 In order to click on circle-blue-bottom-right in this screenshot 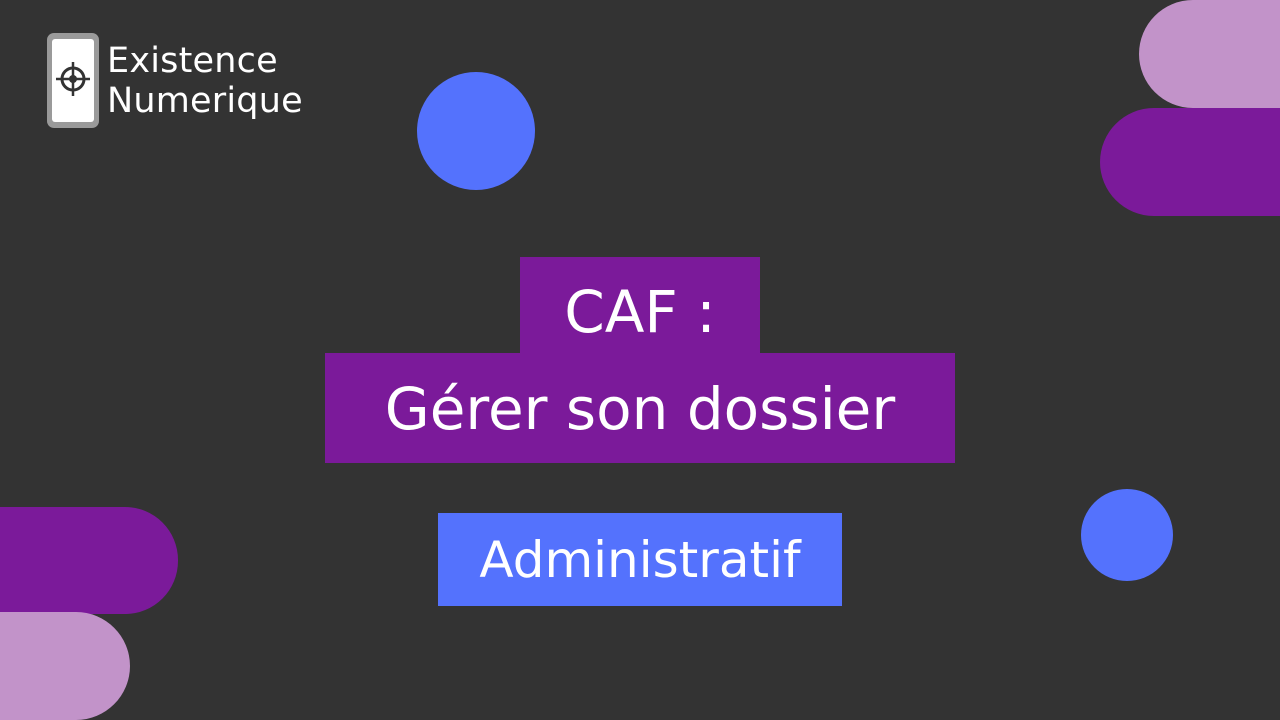, I will do `click(1127, 535)`.